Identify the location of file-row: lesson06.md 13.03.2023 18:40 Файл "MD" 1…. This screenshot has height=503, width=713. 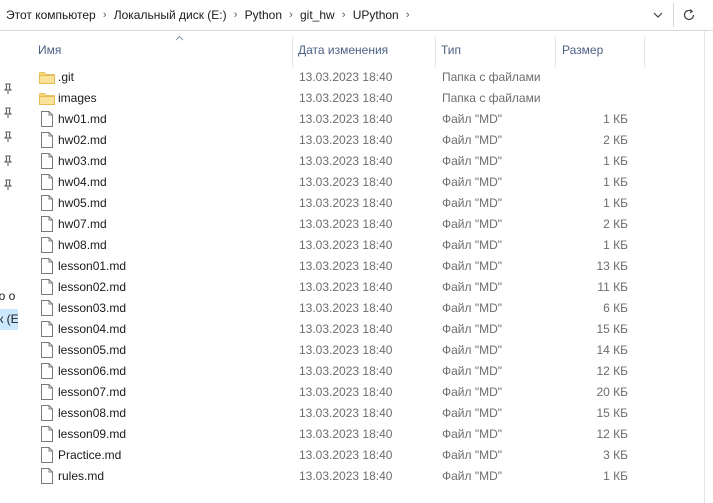
(361, 371).